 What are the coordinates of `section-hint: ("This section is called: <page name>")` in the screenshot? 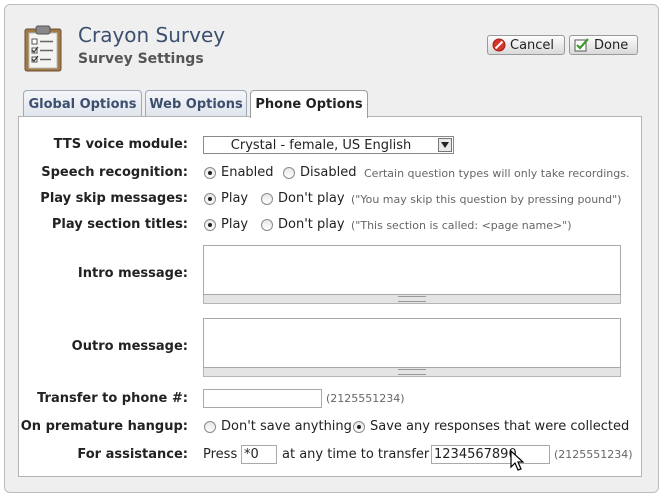 It's located at (461, 225).